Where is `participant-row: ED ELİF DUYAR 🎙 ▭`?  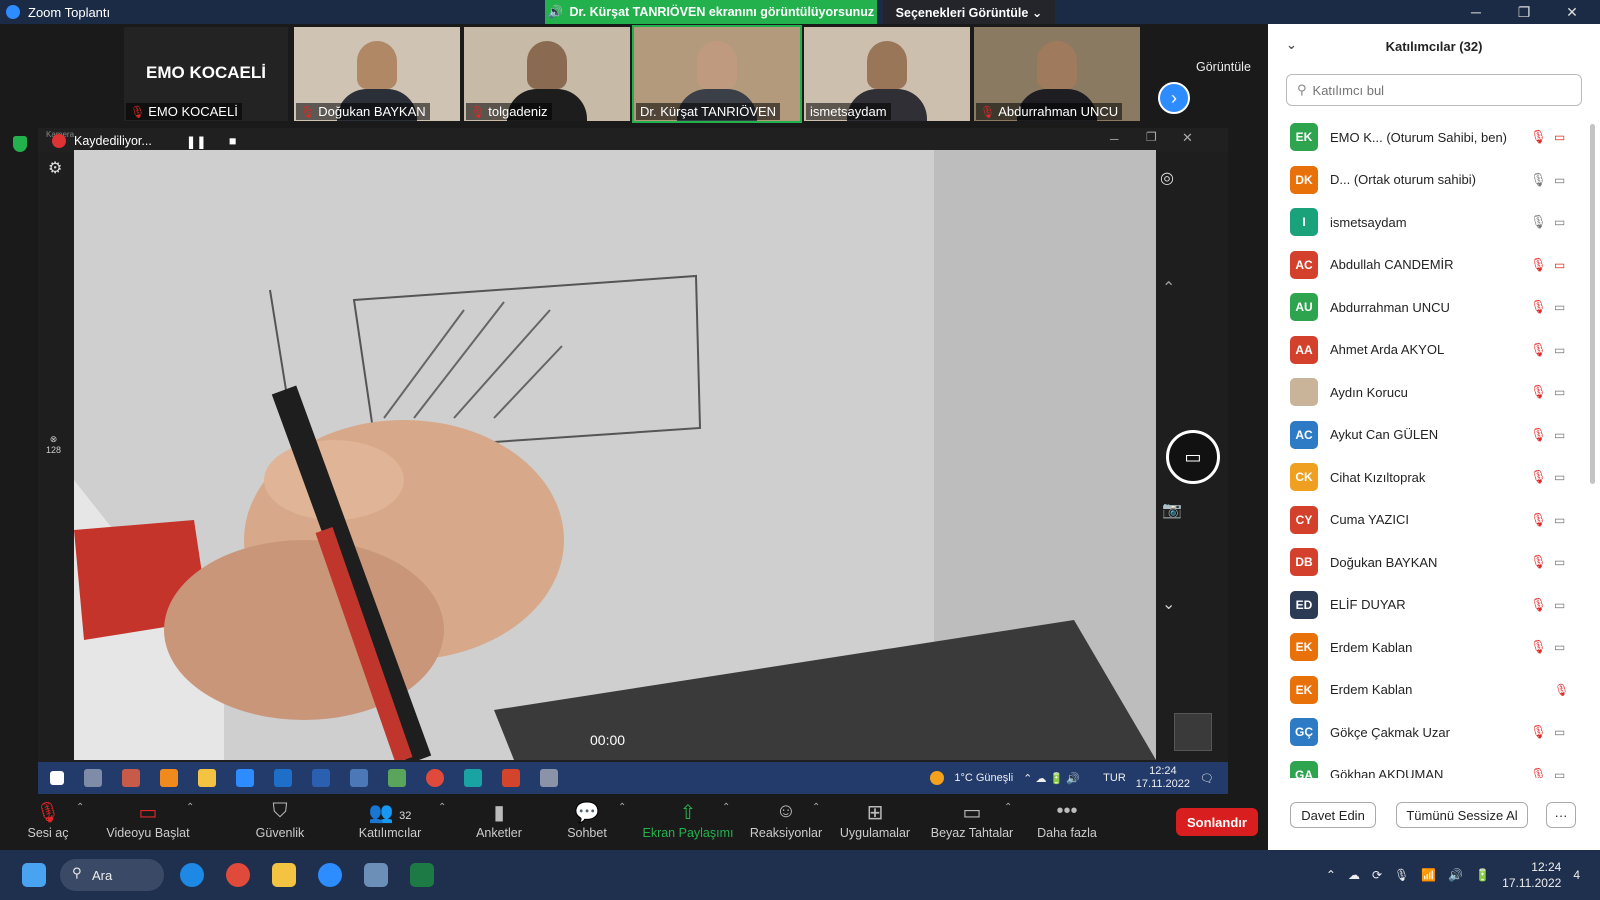
participant-row: ED ELİF DUYAR 🎙 ▭ is located at coordinates (1428, 605).